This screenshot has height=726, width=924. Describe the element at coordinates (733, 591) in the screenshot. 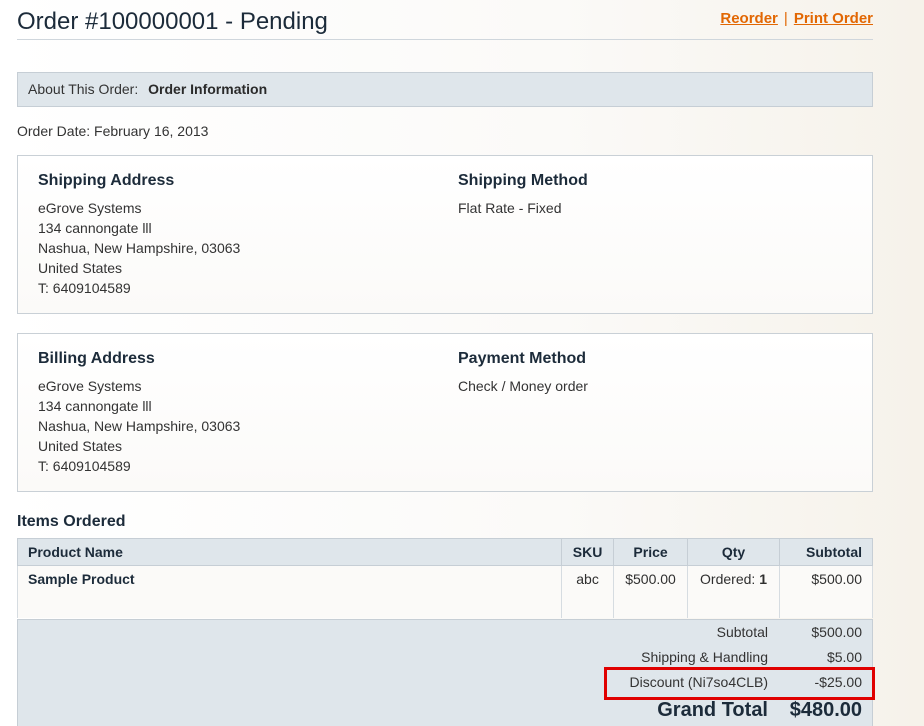

I see `product-qty: Ordered: 1` at that location.